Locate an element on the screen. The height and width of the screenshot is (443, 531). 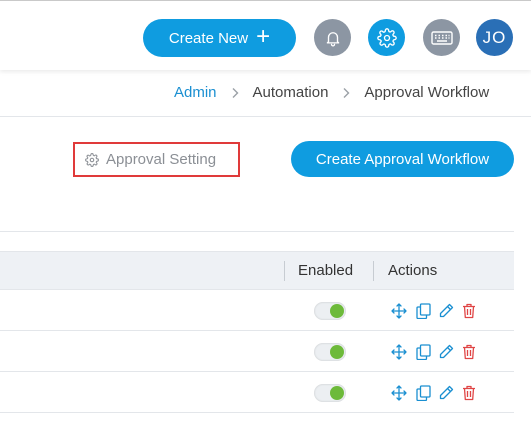
user-avatar: JO is located at coordinates (494, 37).